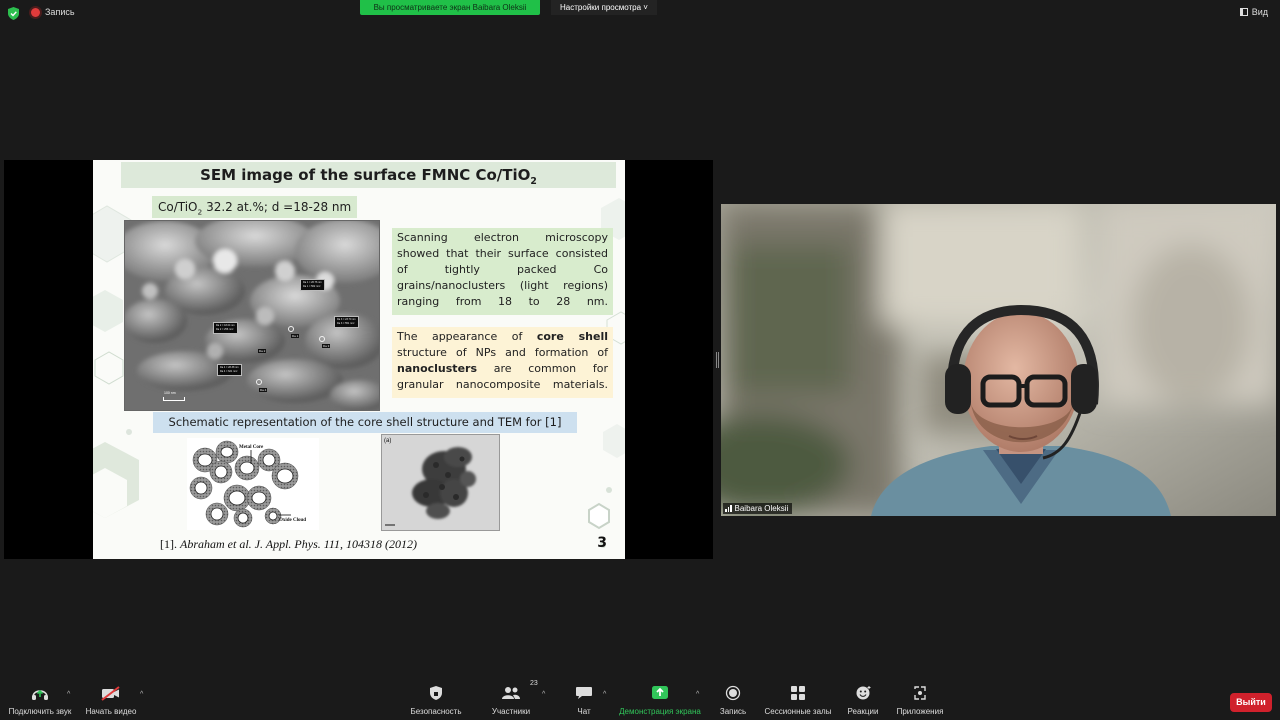 The width and height of the screenshot is (1280, 720). I want to click on breakout-rooms-button: Сессионные залы, so click(798, 700).